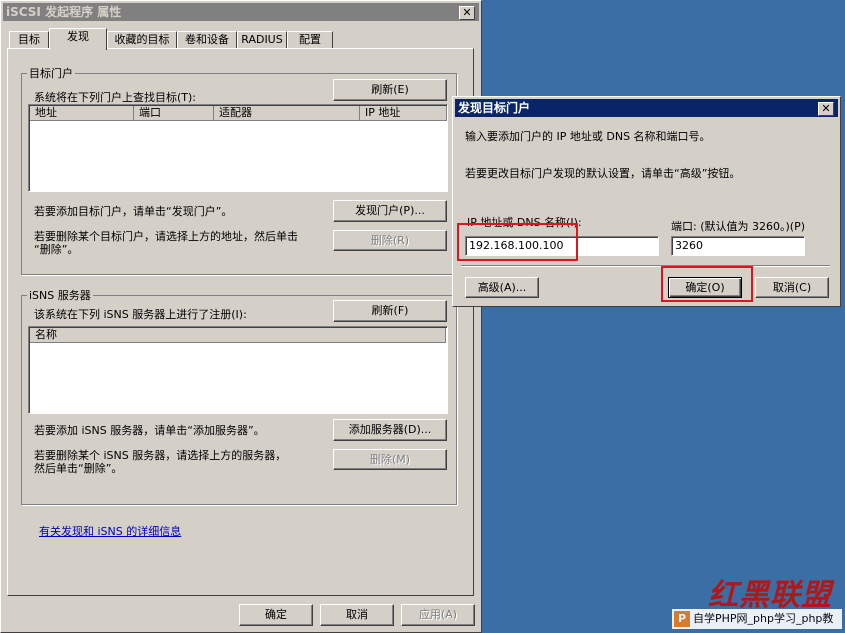 The width and height of the screenshot is (845, 633). I want to click on remove-portal-hint-line1: 若要删除某个目标门户，请选择上方的地址，然后单击, so click(166, 236).